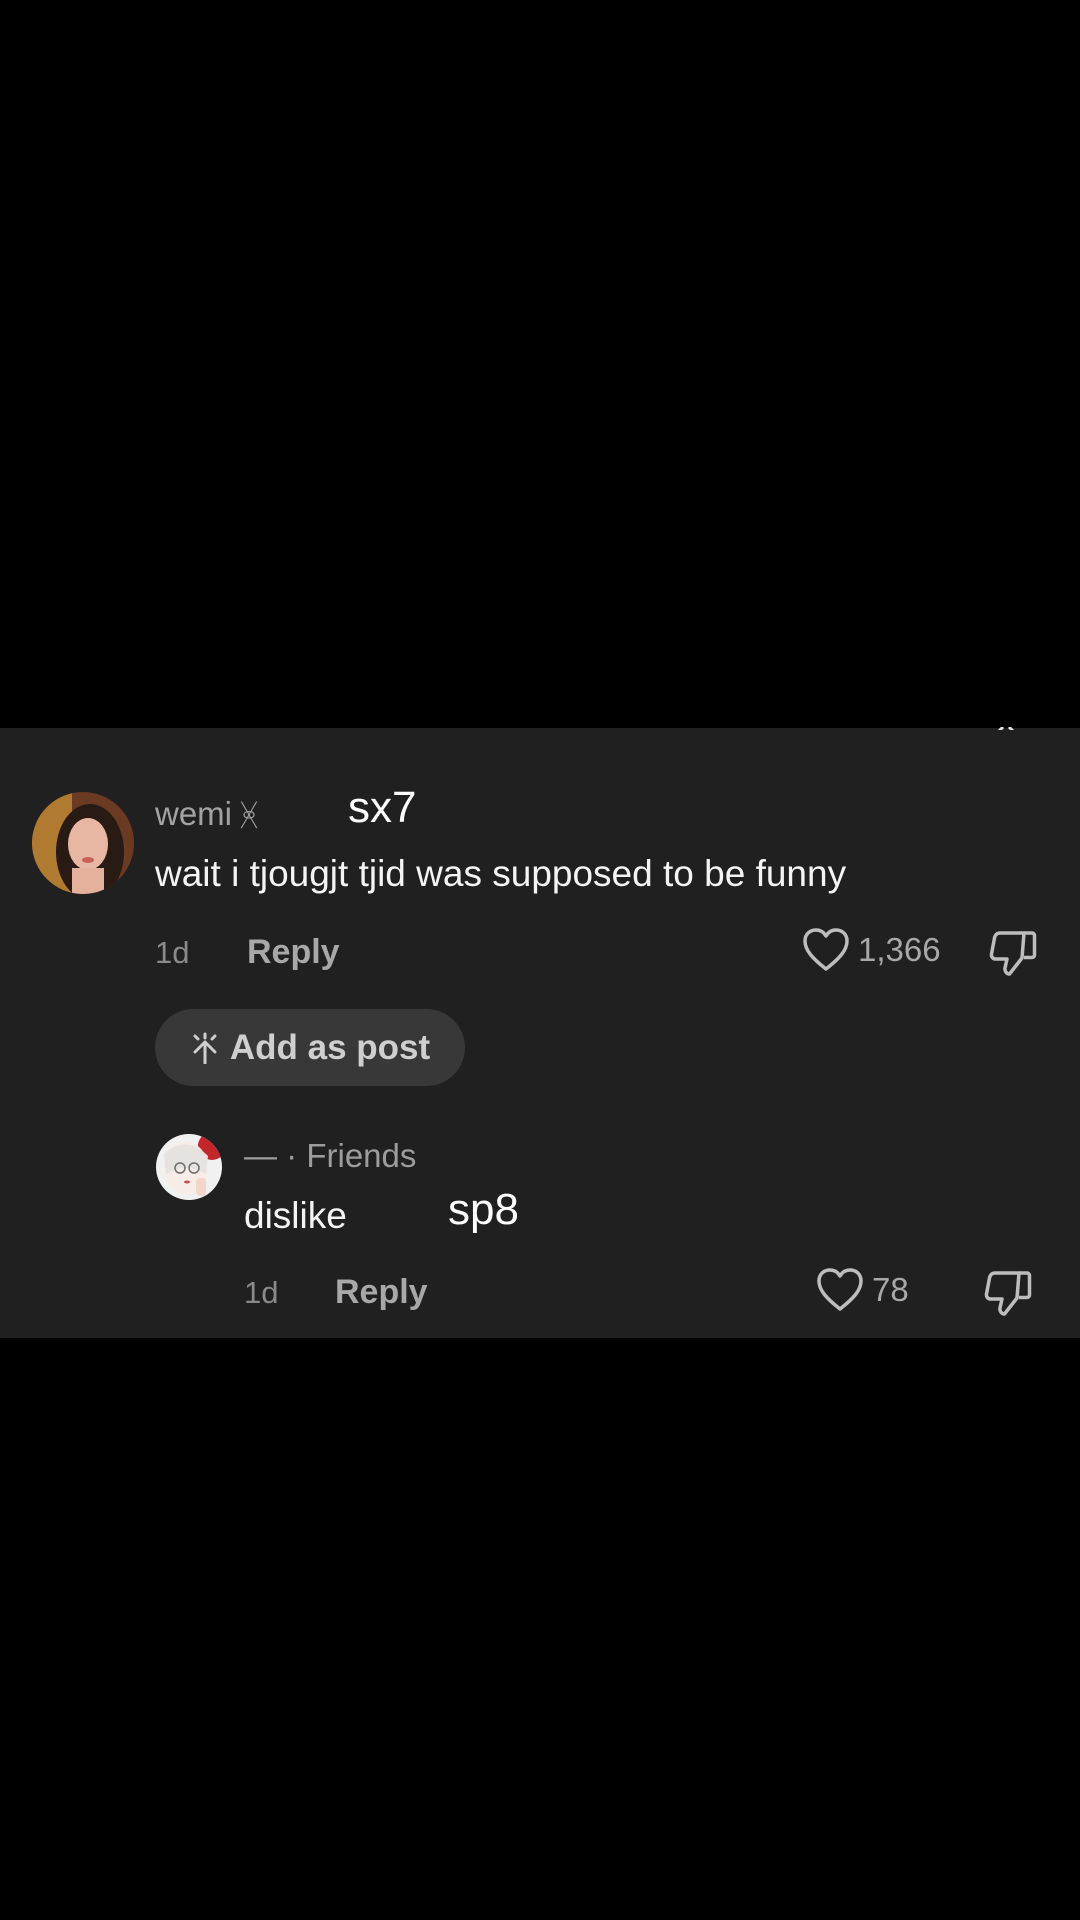 This screenshot has height=1920, width=1080. I want to click on overlay-label: sx7, so click(382, 807).